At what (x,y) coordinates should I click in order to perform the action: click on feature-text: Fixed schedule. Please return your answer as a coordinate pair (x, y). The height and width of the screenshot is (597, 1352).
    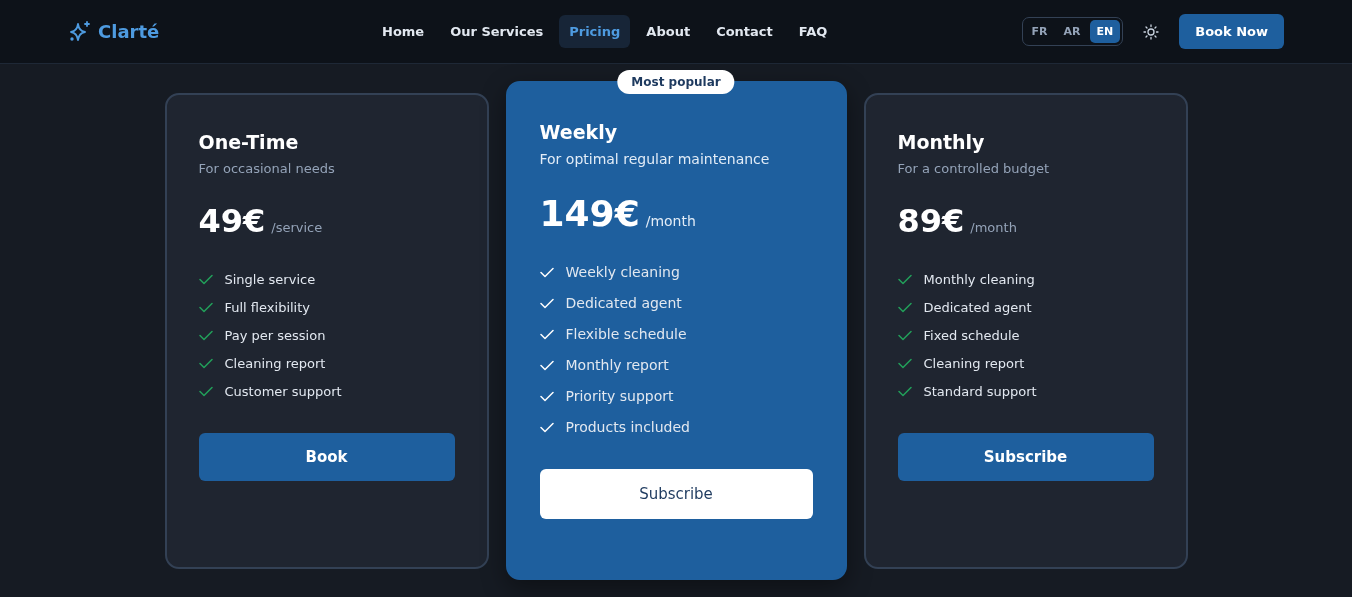
    Looking at the image, I should click on (971, 335).